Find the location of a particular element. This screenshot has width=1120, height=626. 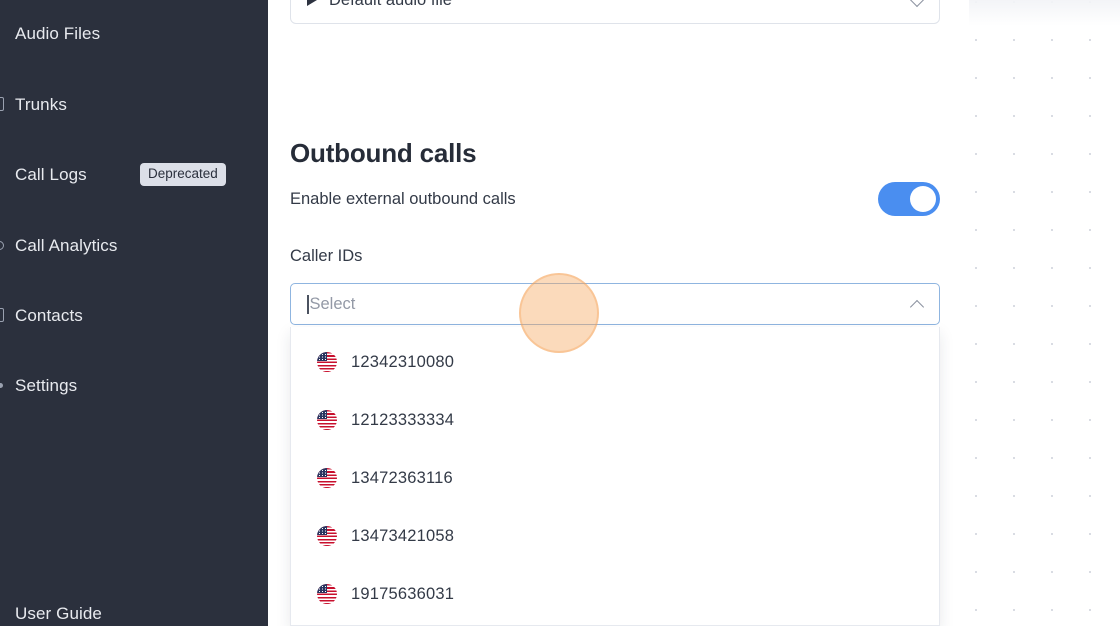

enable-outbound-calls-label: Enable external outbound calls is located at coordinates (403, 198).